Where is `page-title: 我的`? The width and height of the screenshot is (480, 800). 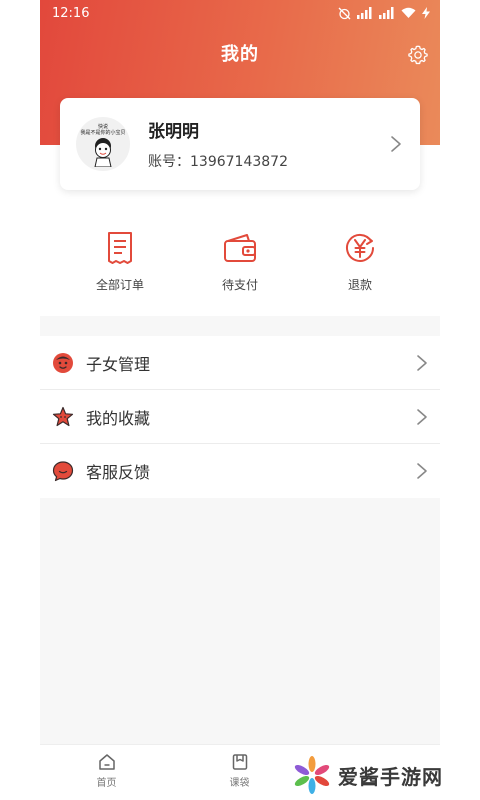
page-title: 我的 is located at coordinates (240, 54).